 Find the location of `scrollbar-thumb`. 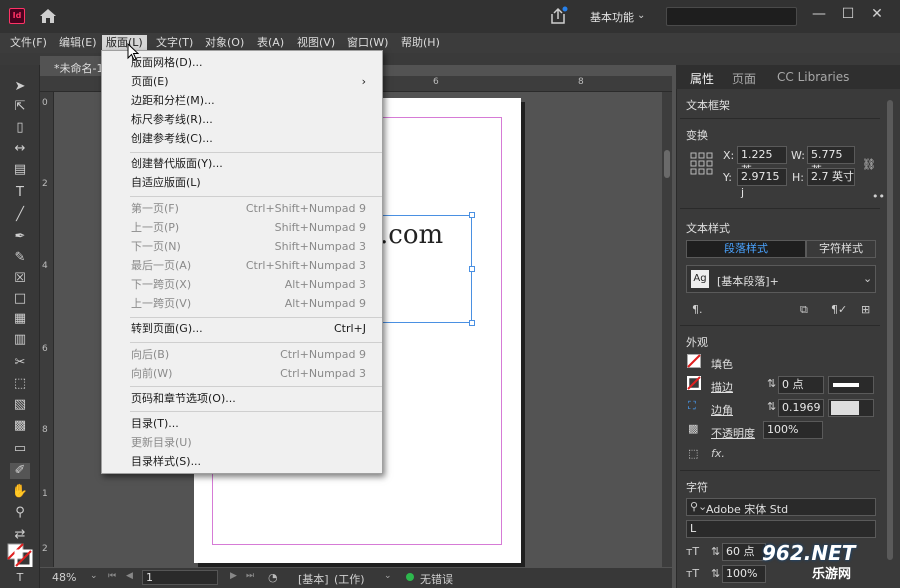

scrollbar-thumb is located at coordinates (667, 164).